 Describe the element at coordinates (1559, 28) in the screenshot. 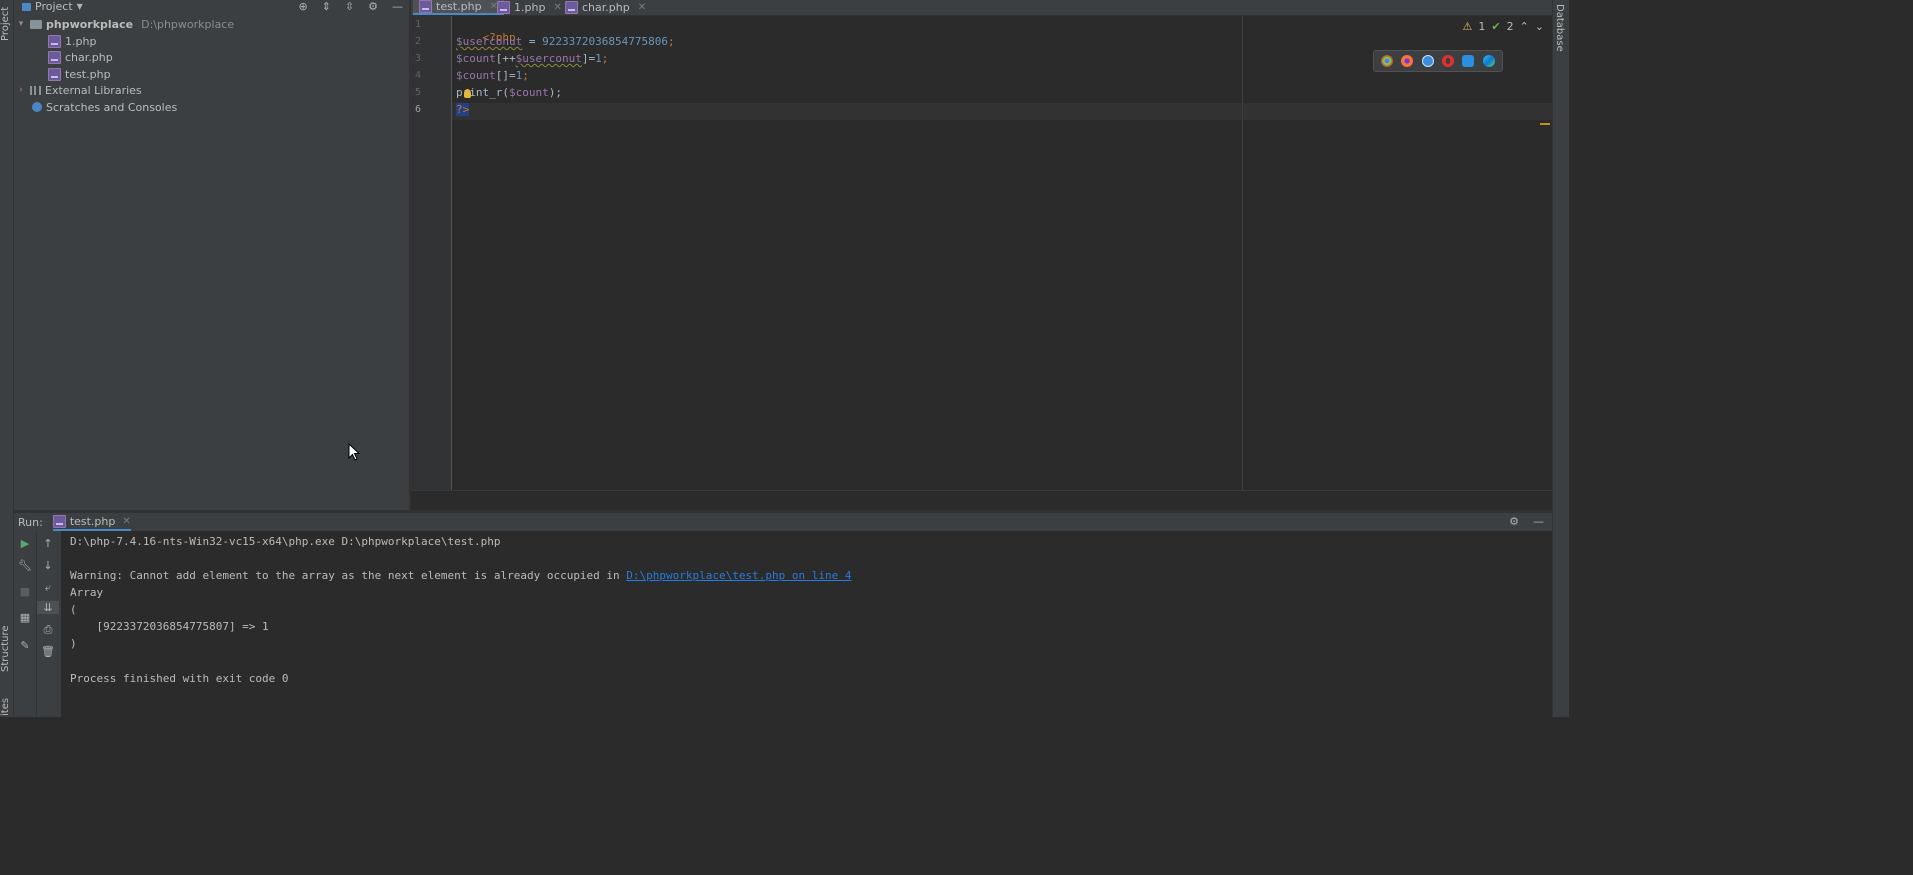

I see `database-tool-button: Database` at that location.